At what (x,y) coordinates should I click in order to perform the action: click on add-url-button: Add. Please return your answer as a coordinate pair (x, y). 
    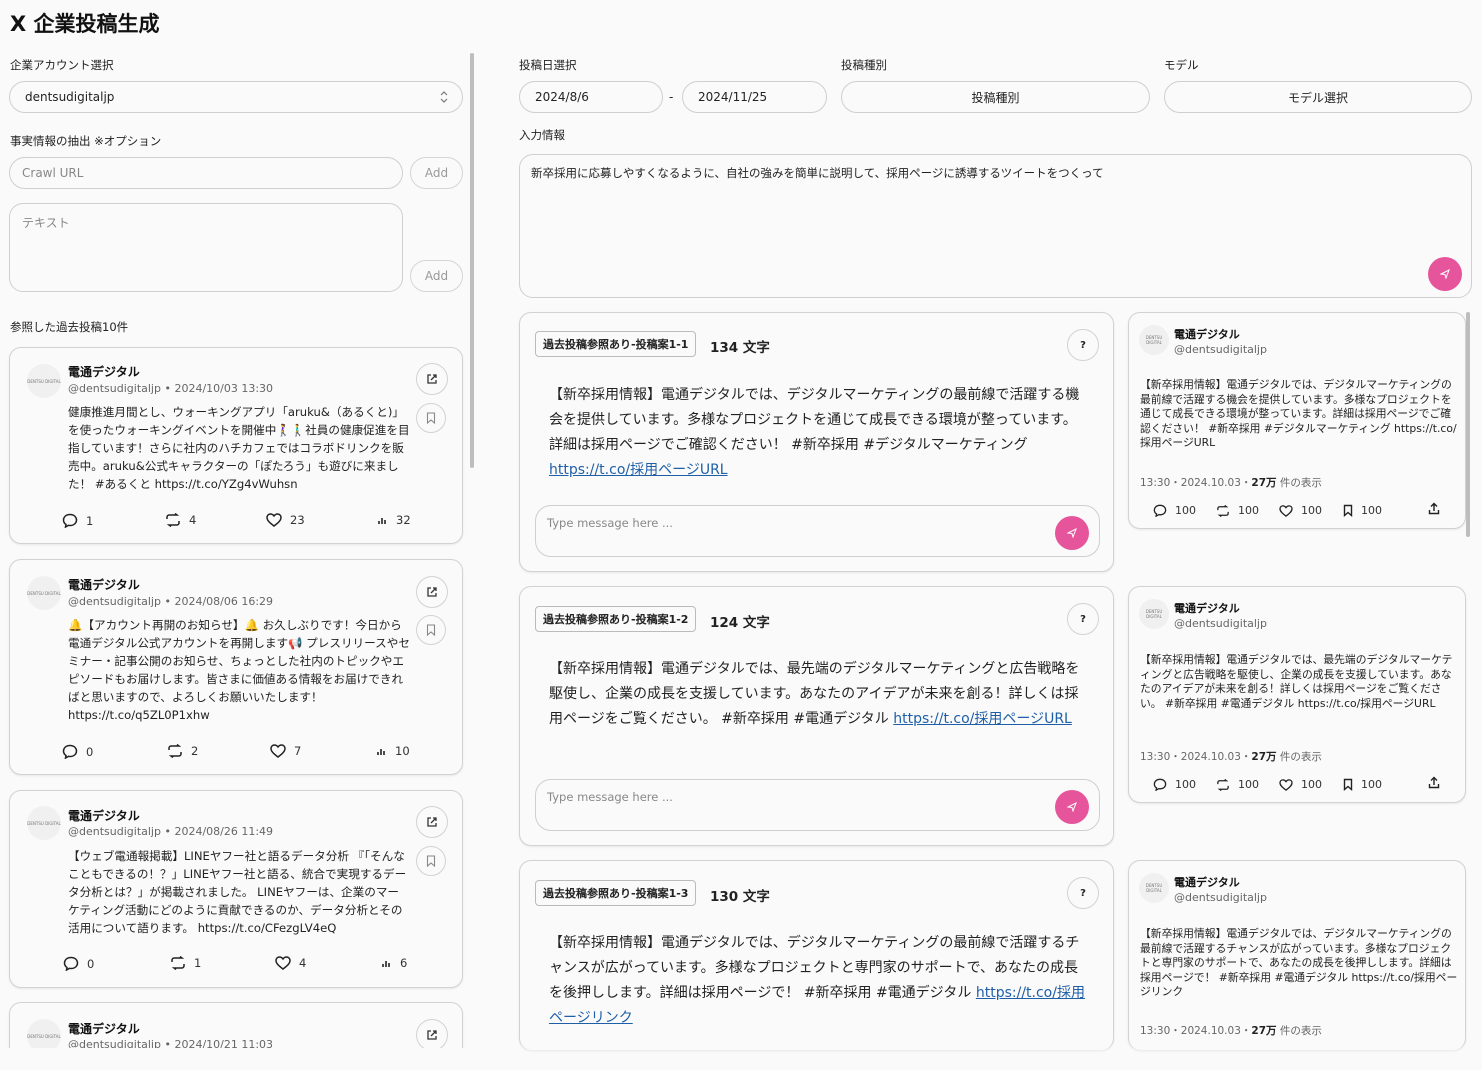
    Looking at the image, I should click on (436, 173).